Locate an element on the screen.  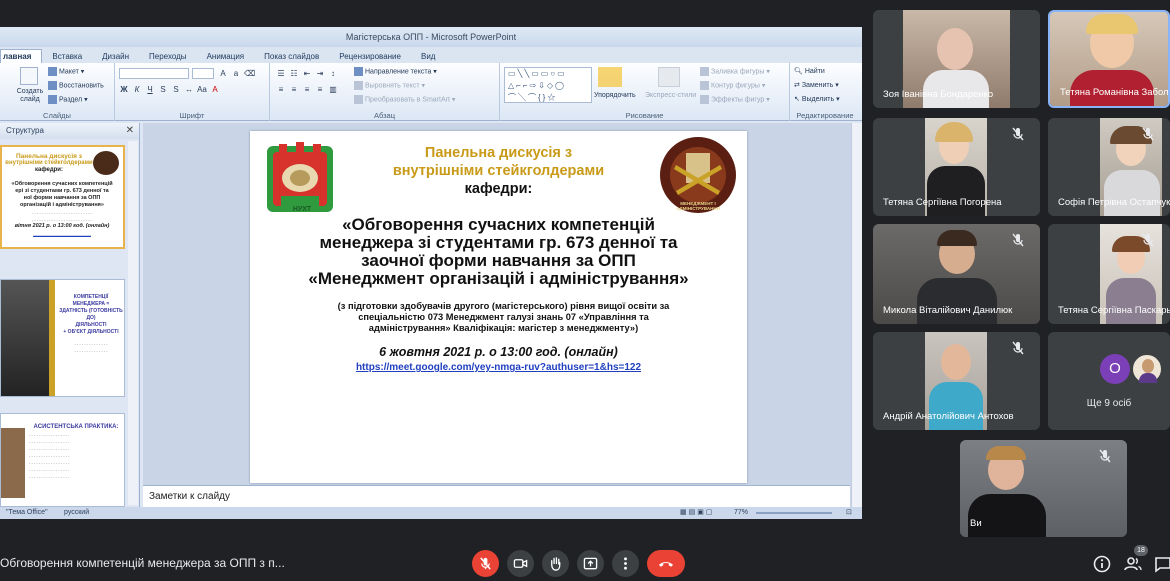
present-icon is located at coordinates (590, 563).